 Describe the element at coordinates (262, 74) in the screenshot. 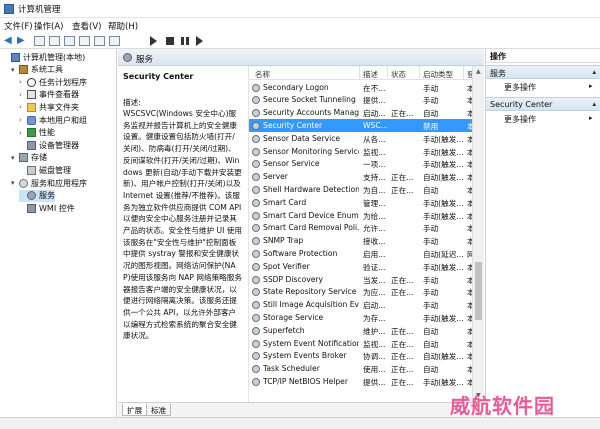

I see `column-name: 名称` at that location.